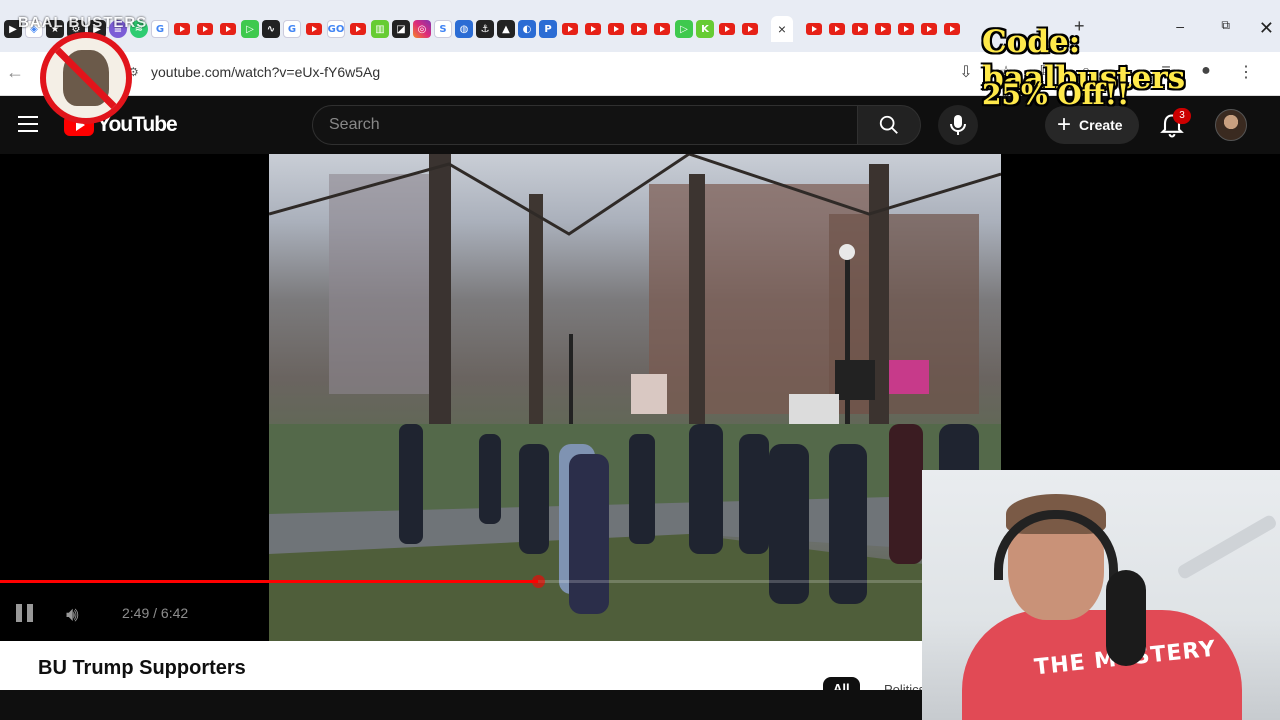 This screenshot has height=720, width=1280. I want to click on tab-favicon: ◐, so click(527, 29).